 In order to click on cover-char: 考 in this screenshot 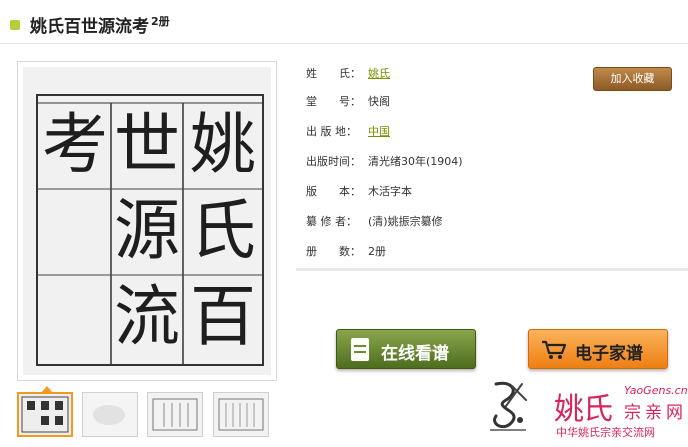, I will do `click(75, 144)`.